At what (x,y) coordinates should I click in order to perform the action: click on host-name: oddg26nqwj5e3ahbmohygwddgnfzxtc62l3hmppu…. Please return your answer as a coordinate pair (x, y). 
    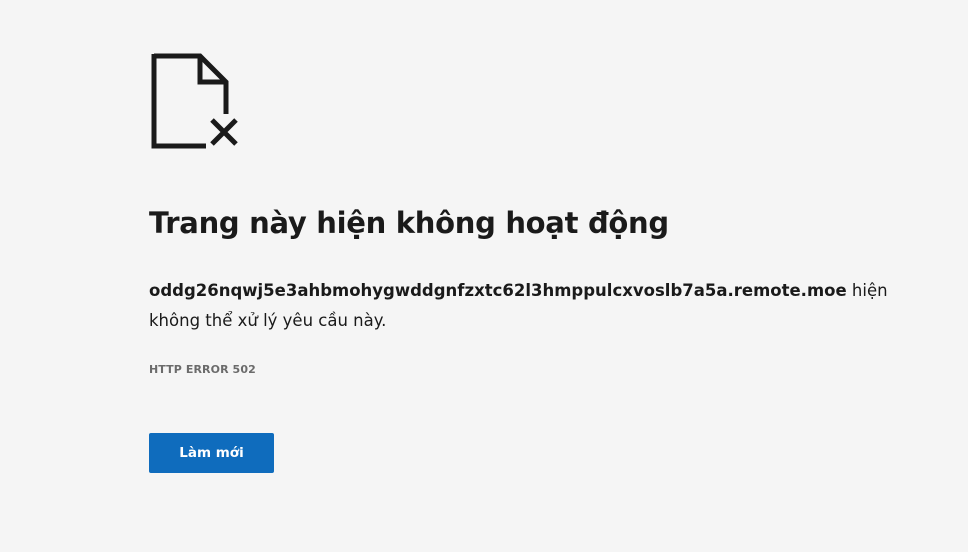
    Looking at the image, I should click on (498, 290).